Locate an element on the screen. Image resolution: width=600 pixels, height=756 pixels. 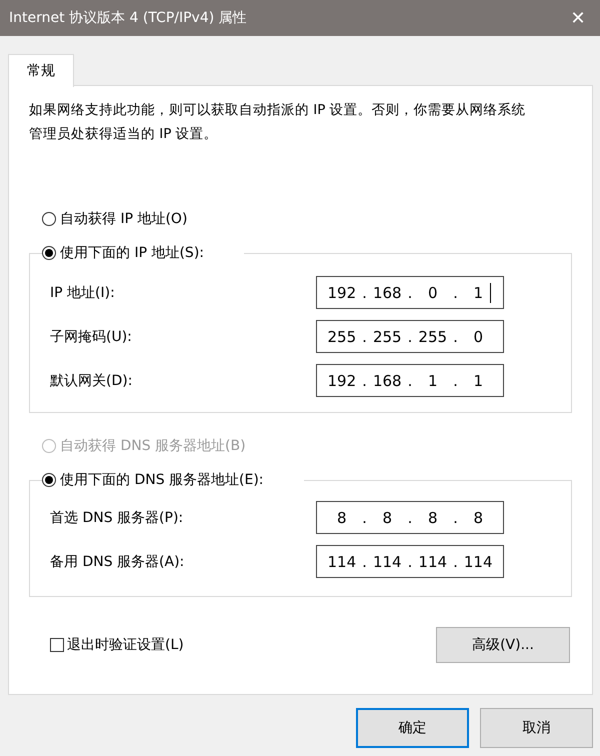
window-title: Internet 协议版本 4 (TCP/IPv4) 属性 is located at coordinates (127, 18).